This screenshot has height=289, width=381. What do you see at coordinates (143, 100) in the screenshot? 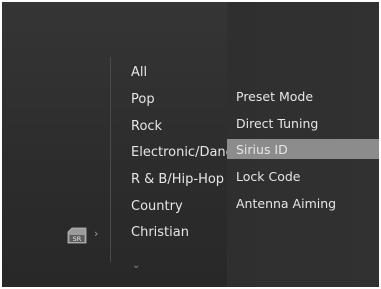
I see `genre-item-pop: Pop` at bounding box center [143, 100].